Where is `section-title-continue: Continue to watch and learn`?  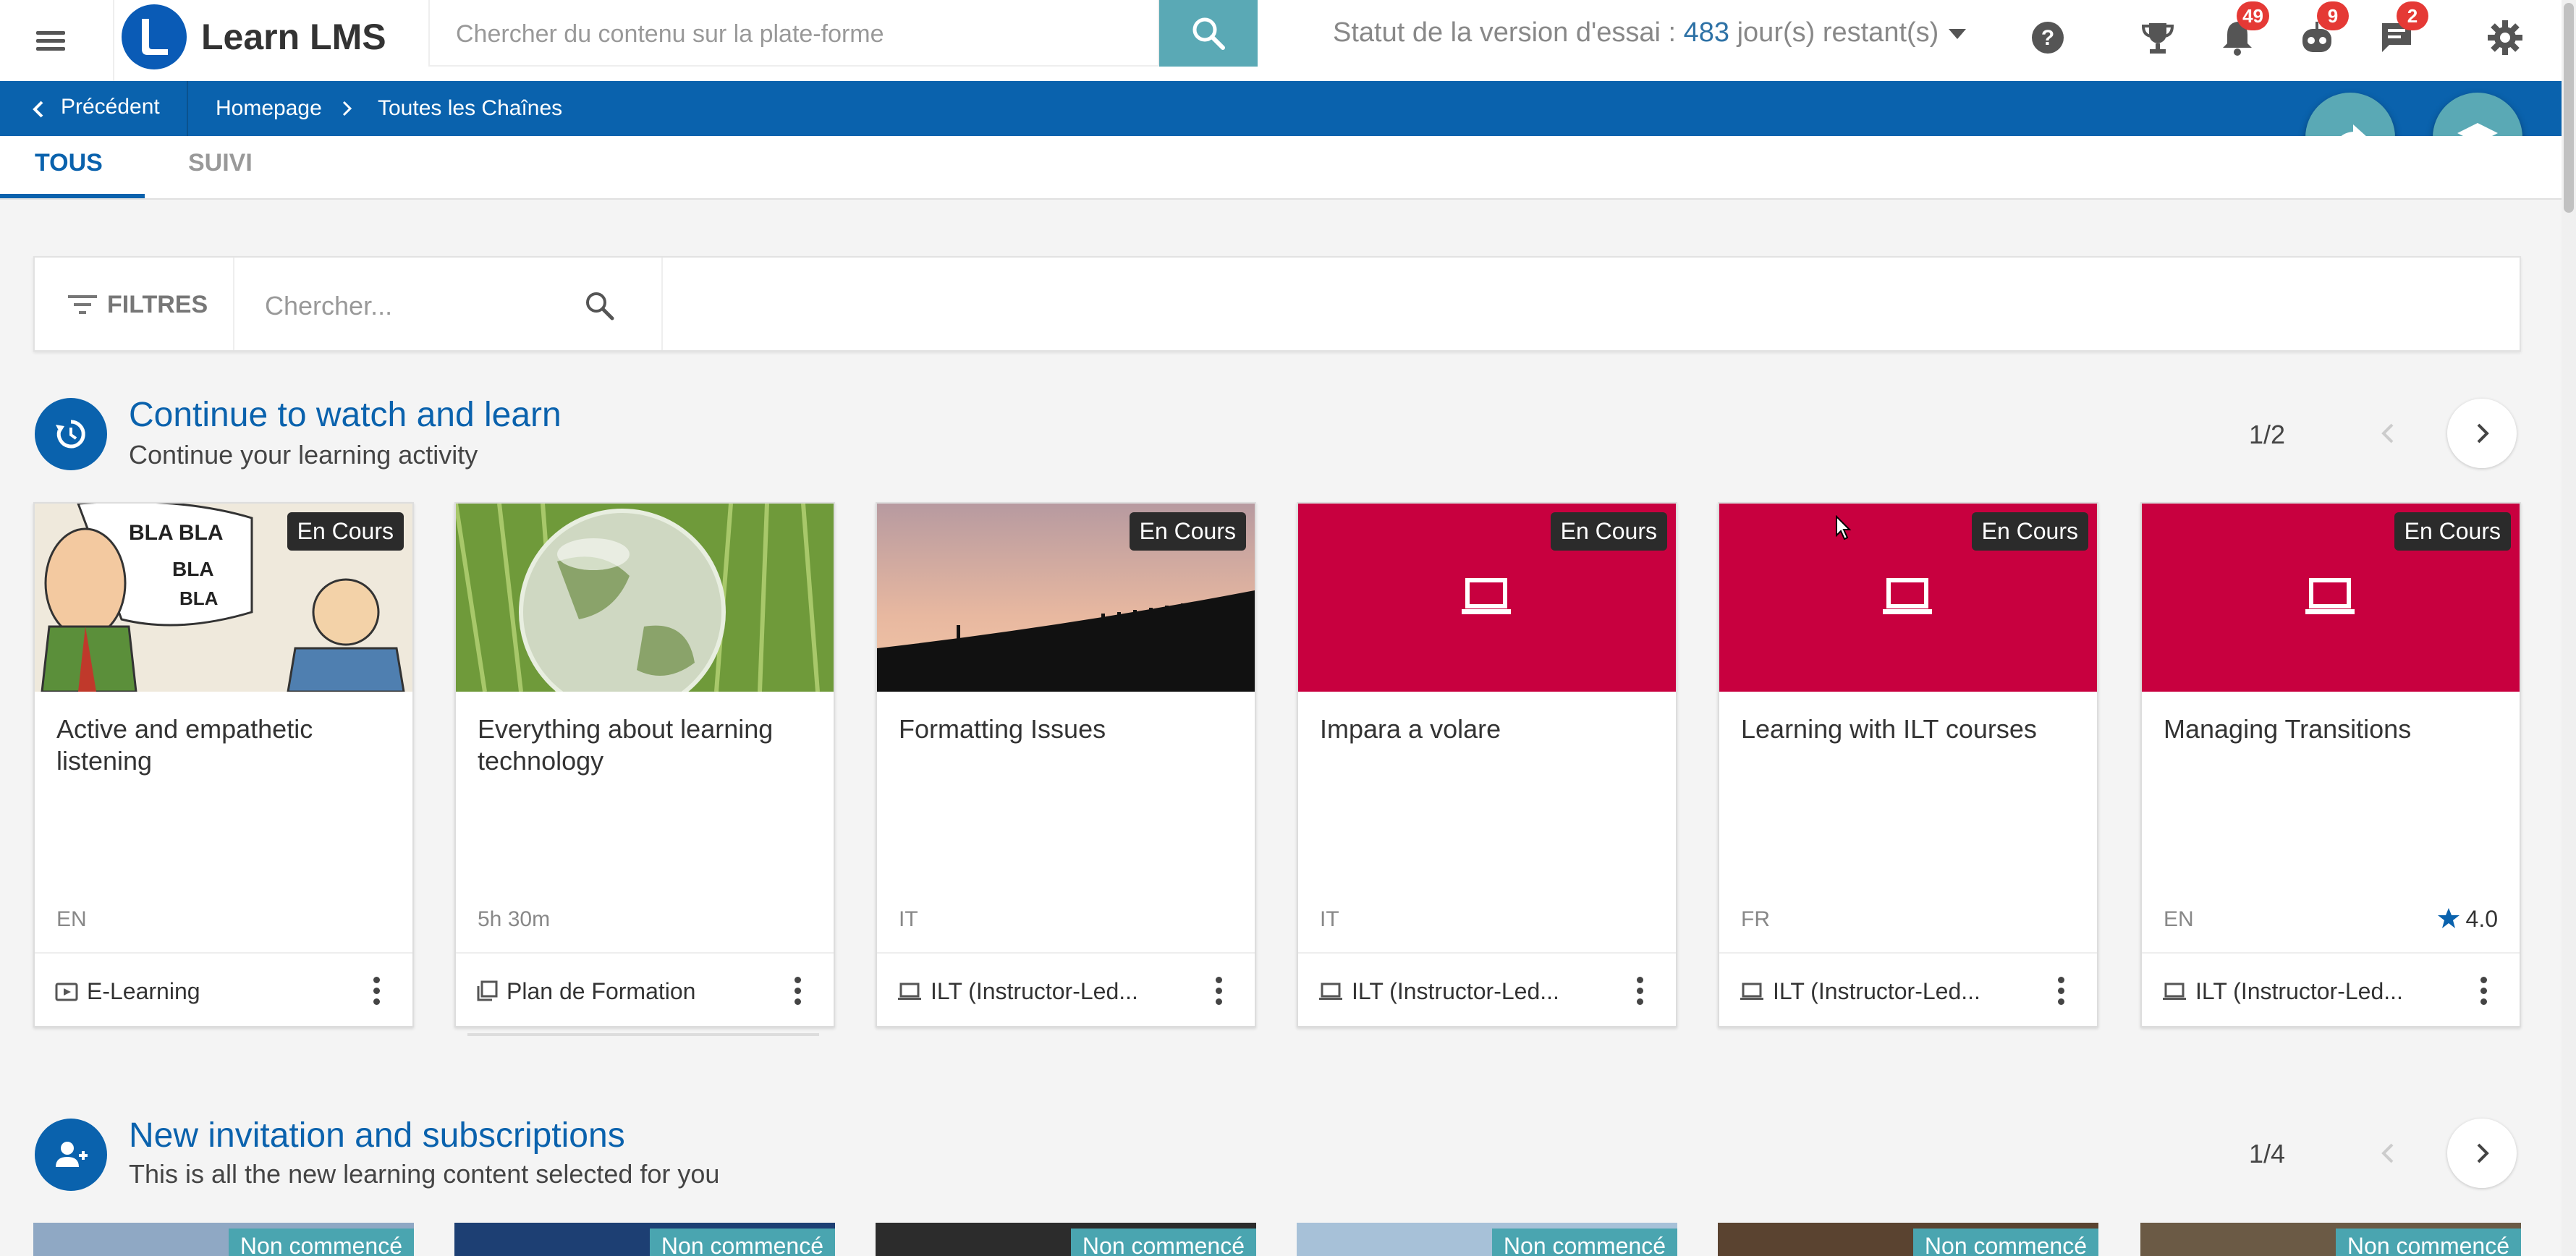
section-title-continue: Continue to watch and learn is located at coordinates (345, 415).